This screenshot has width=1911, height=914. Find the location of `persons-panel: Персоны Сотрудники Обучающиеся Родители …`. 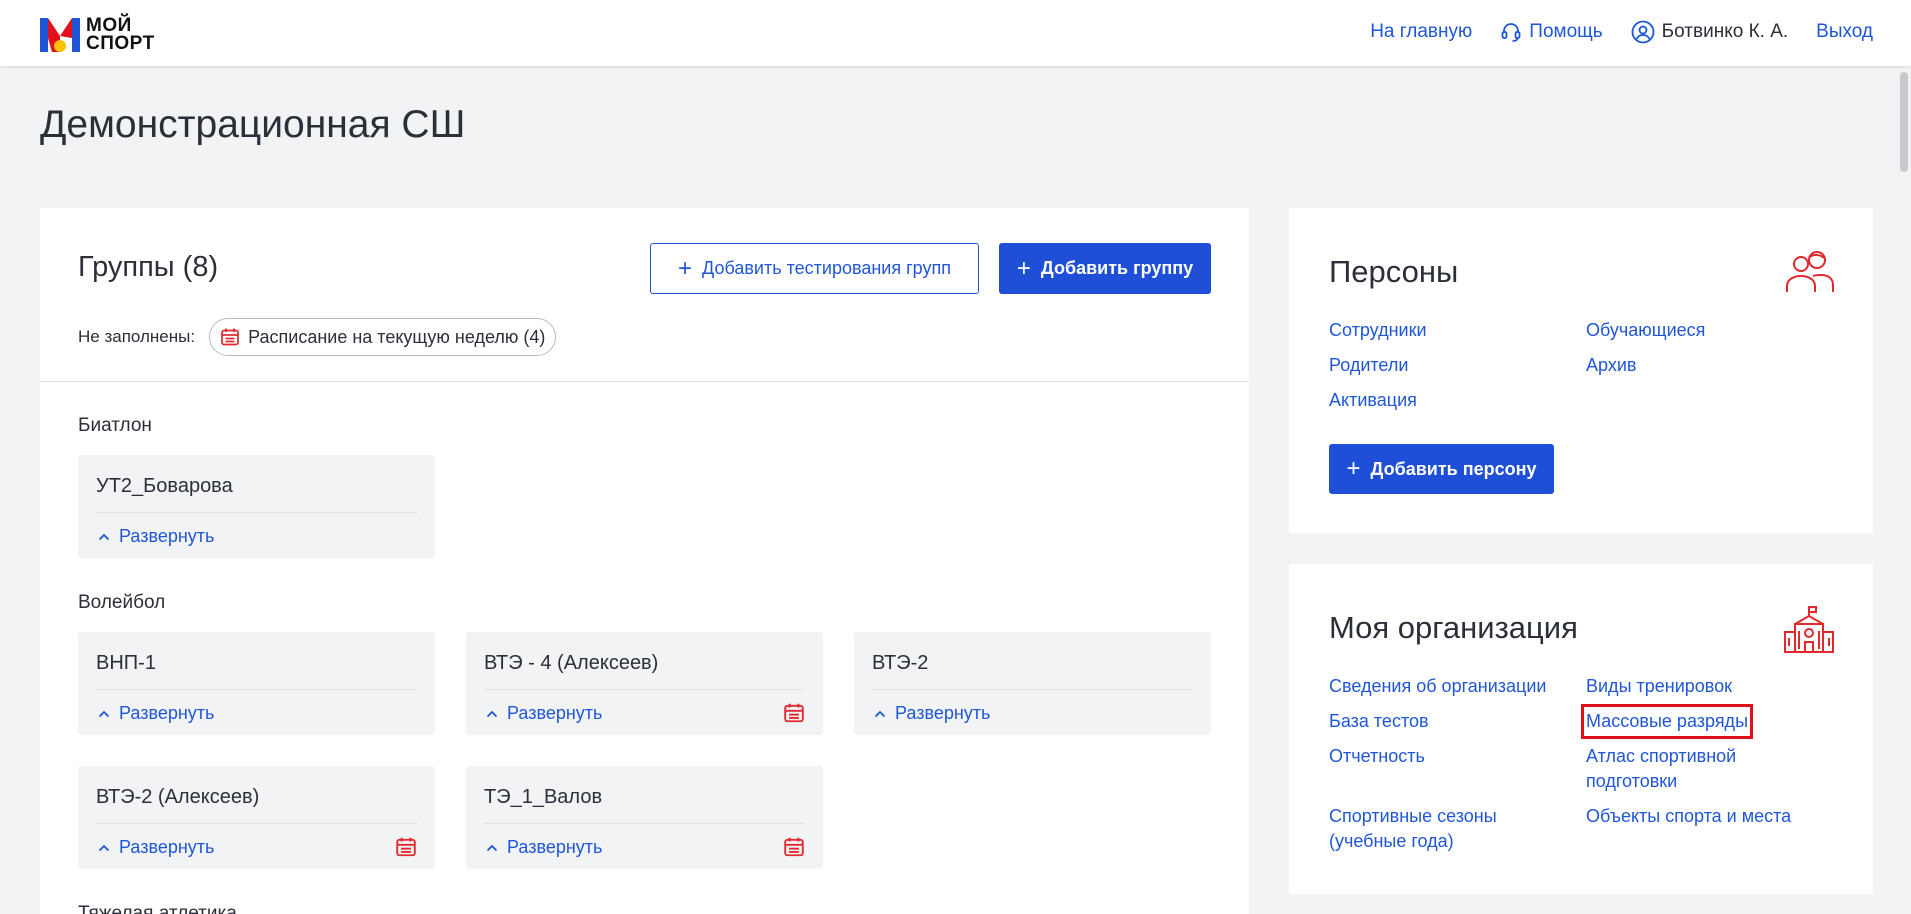

persons-panel: Персоны Сотрудники Обучающиеся Родители … is located at coordinates (1581, 370).